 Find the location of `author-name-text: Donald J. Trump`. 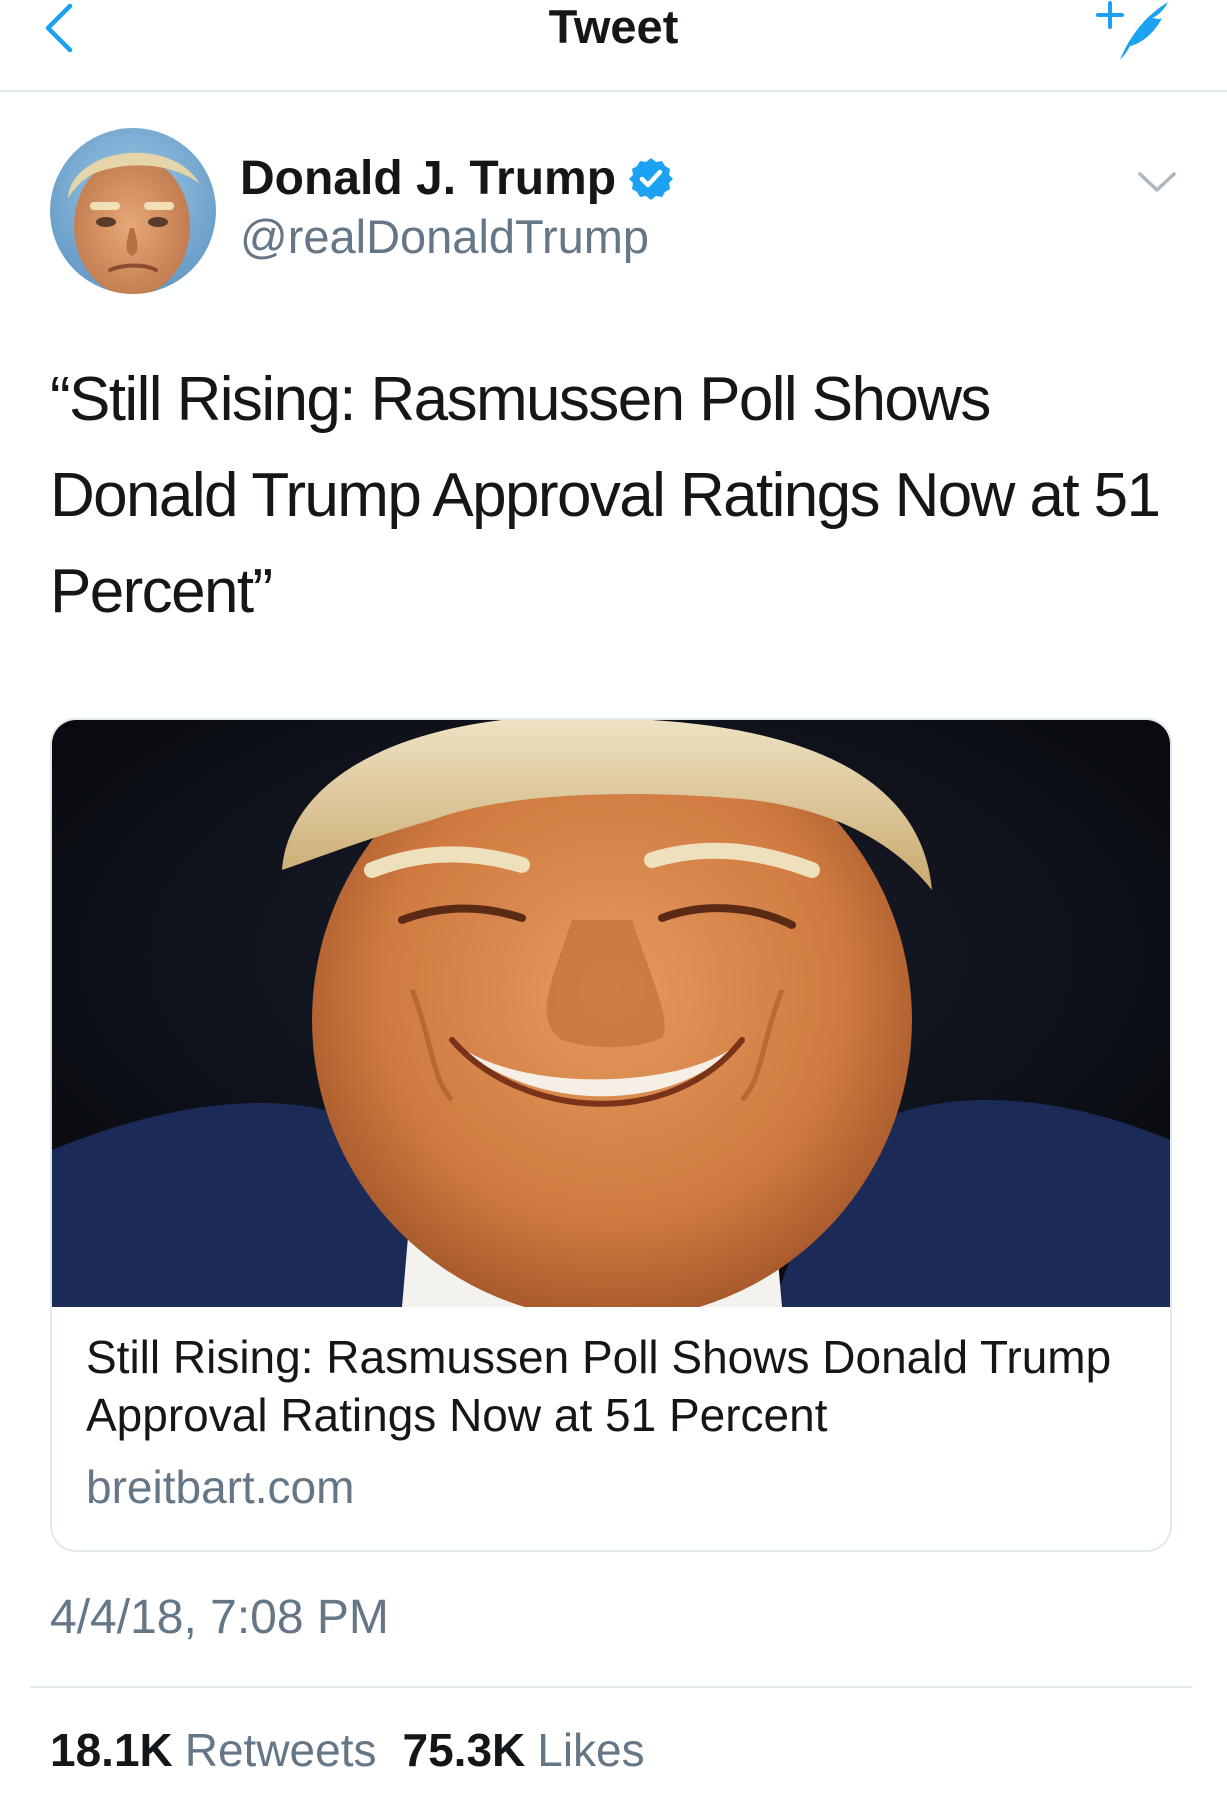

author-name-text: Donald J. Trump is located at coordinates (428, 178).